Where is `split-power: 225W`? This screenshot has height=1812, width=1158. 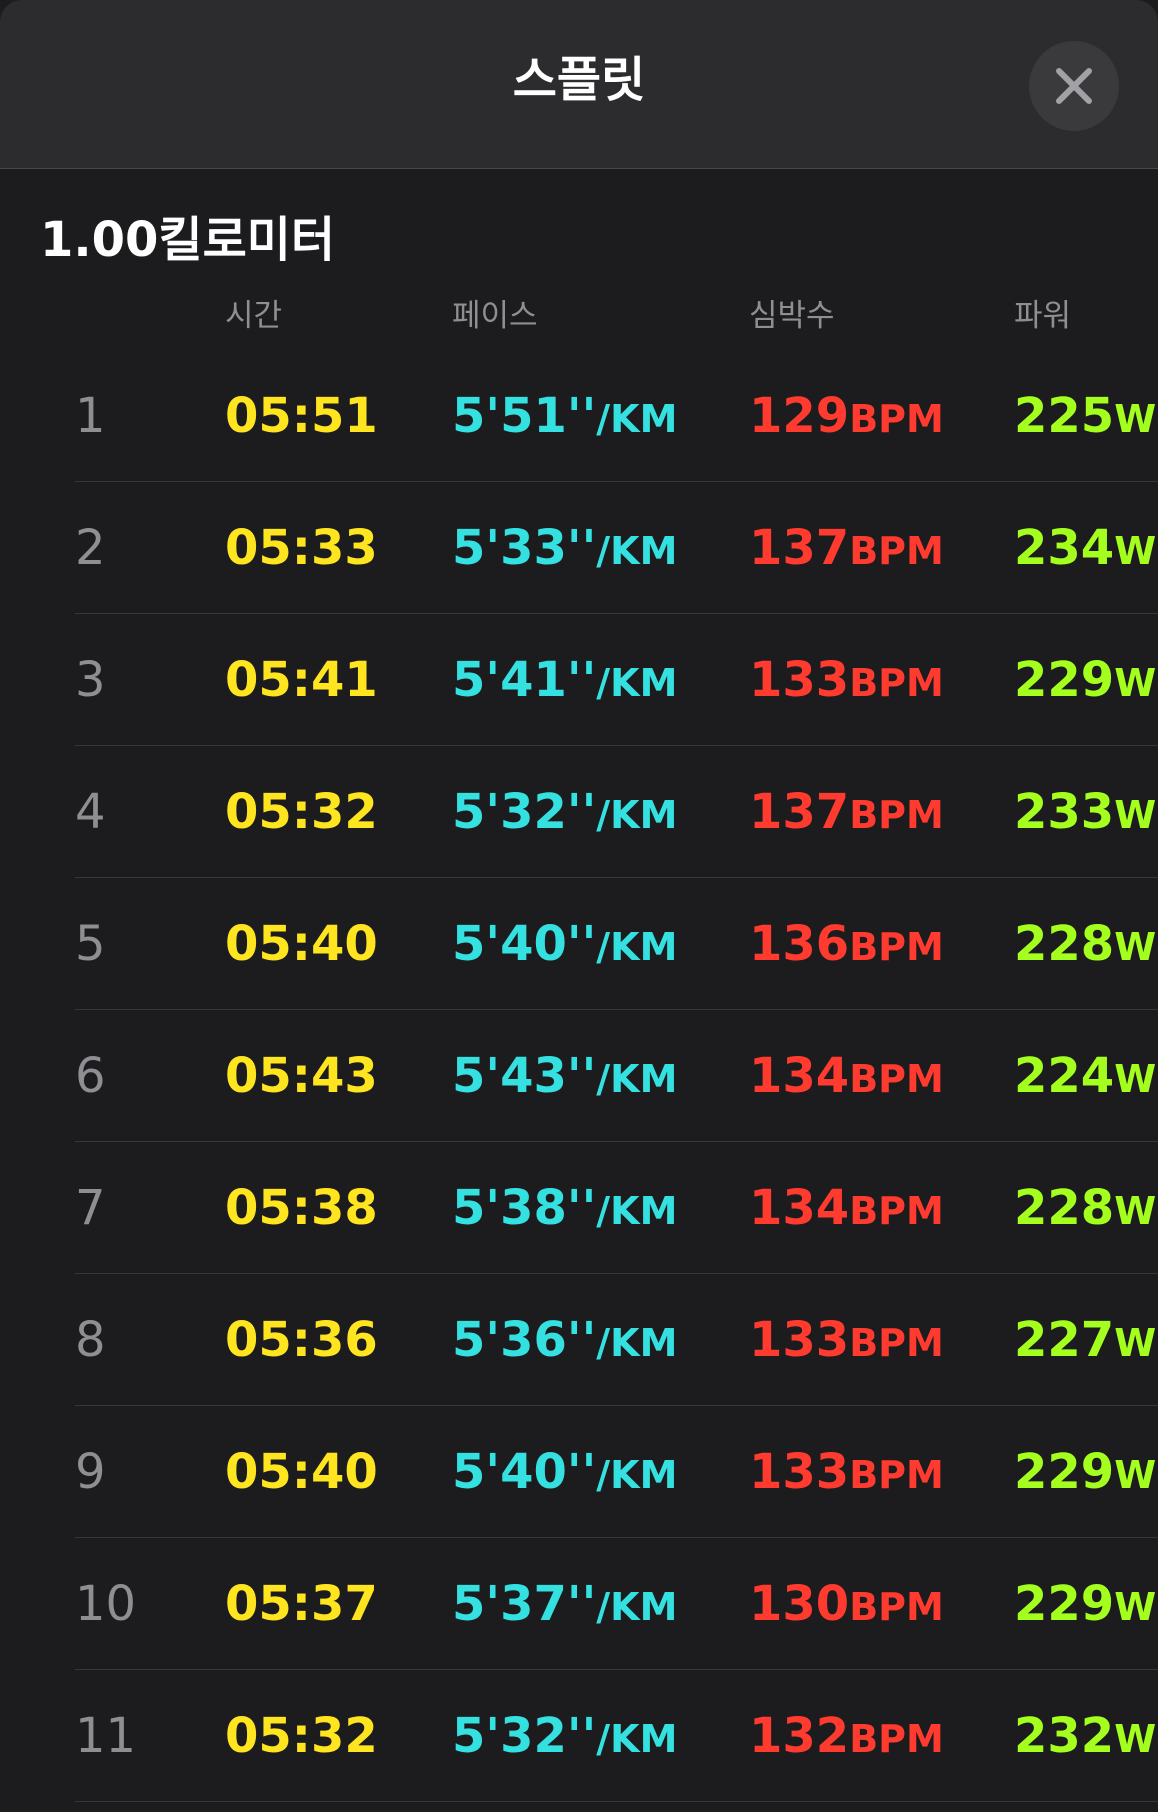
split-power: 225W is located at coordinates (1085, 417).